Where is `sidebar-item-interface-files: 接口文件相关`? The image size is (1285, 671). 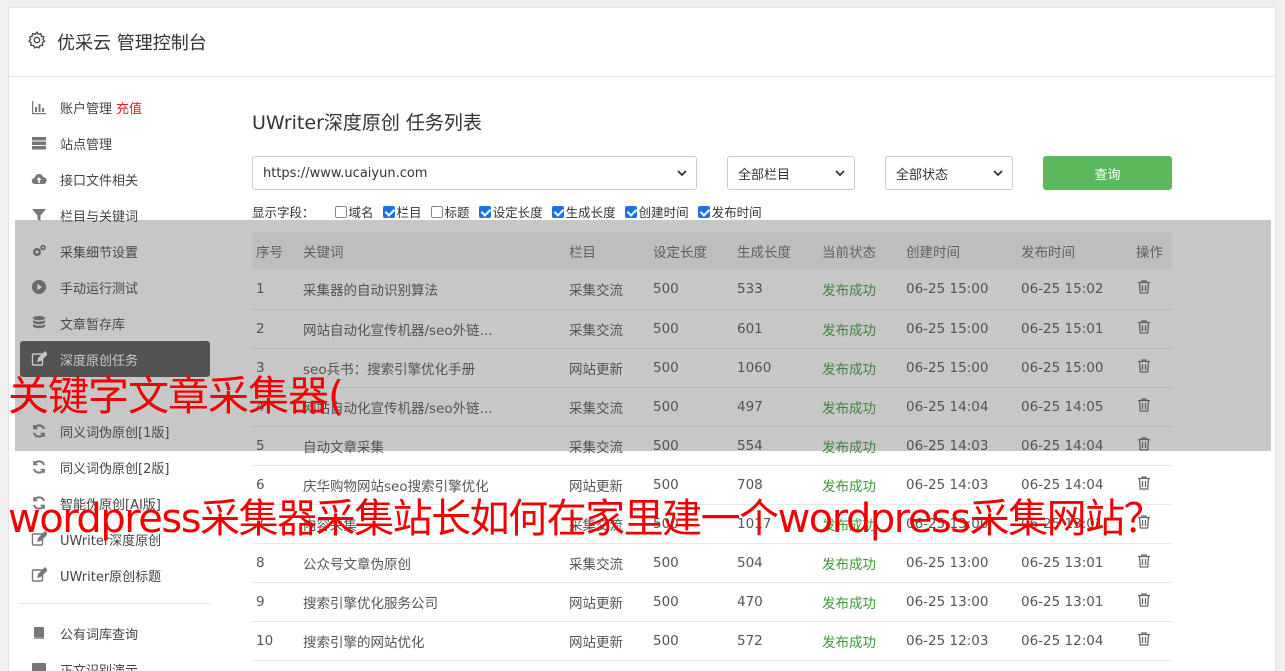
sidebar-item-interface-files: 接口文件相关 is located at coordinates (115, 179).